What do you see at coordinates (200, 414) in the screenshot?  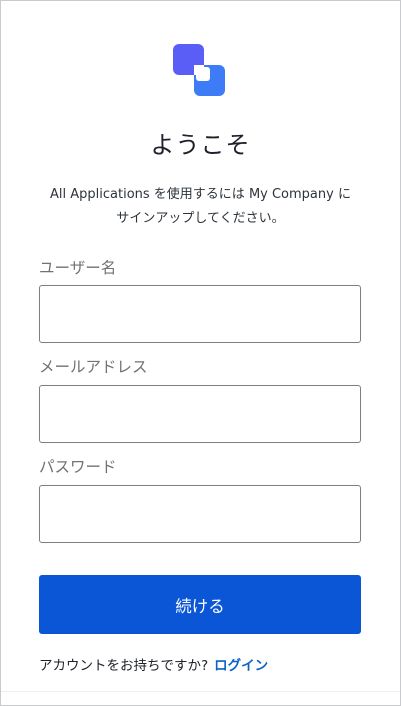 I see `email-input` at bounding box center [200, 414].